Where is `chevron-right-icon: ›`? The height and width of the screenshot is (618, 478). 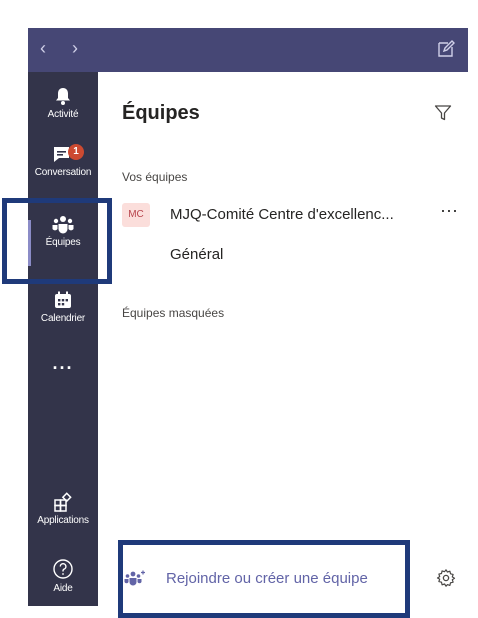
chevron-right-icon: › is located at coordinates (75, 48).